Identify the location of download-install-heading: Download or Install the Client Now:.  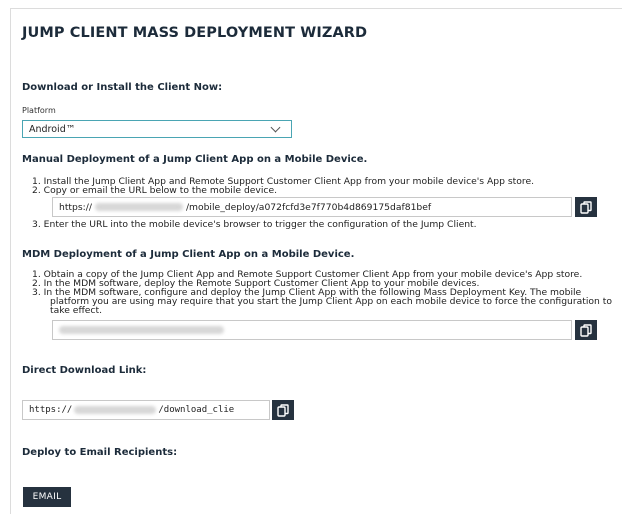
(122, 87).